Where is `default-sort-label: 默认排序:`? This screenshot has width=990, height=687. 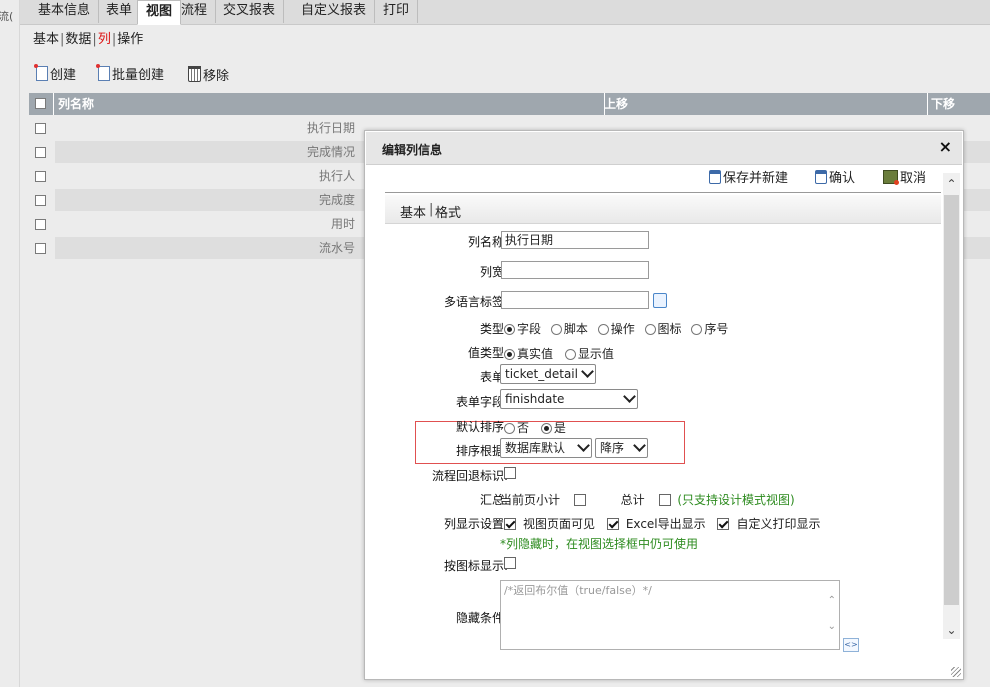
default-sort-label: 默认排序: is located at coordinates (481, 427).